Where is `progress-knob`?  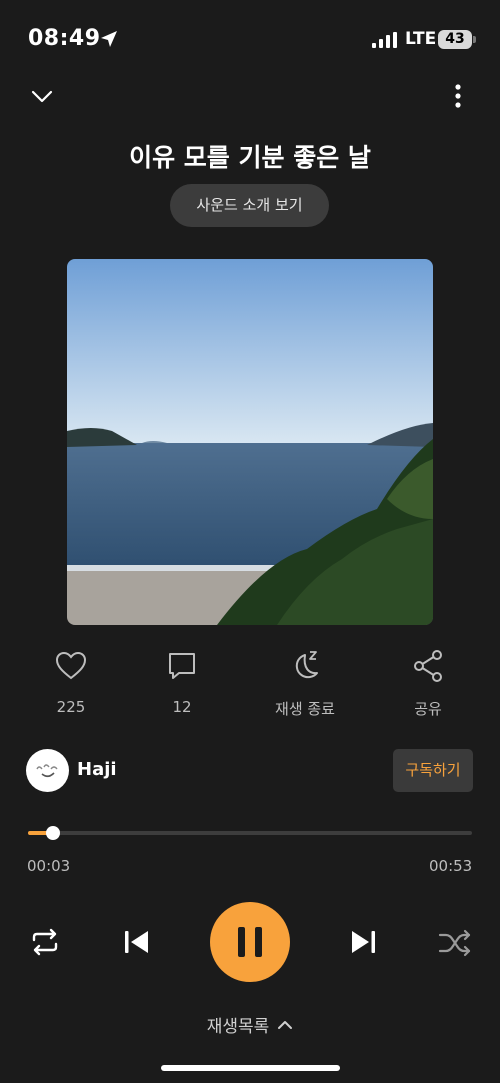 progress-knob is located at coordinates (53, 833).